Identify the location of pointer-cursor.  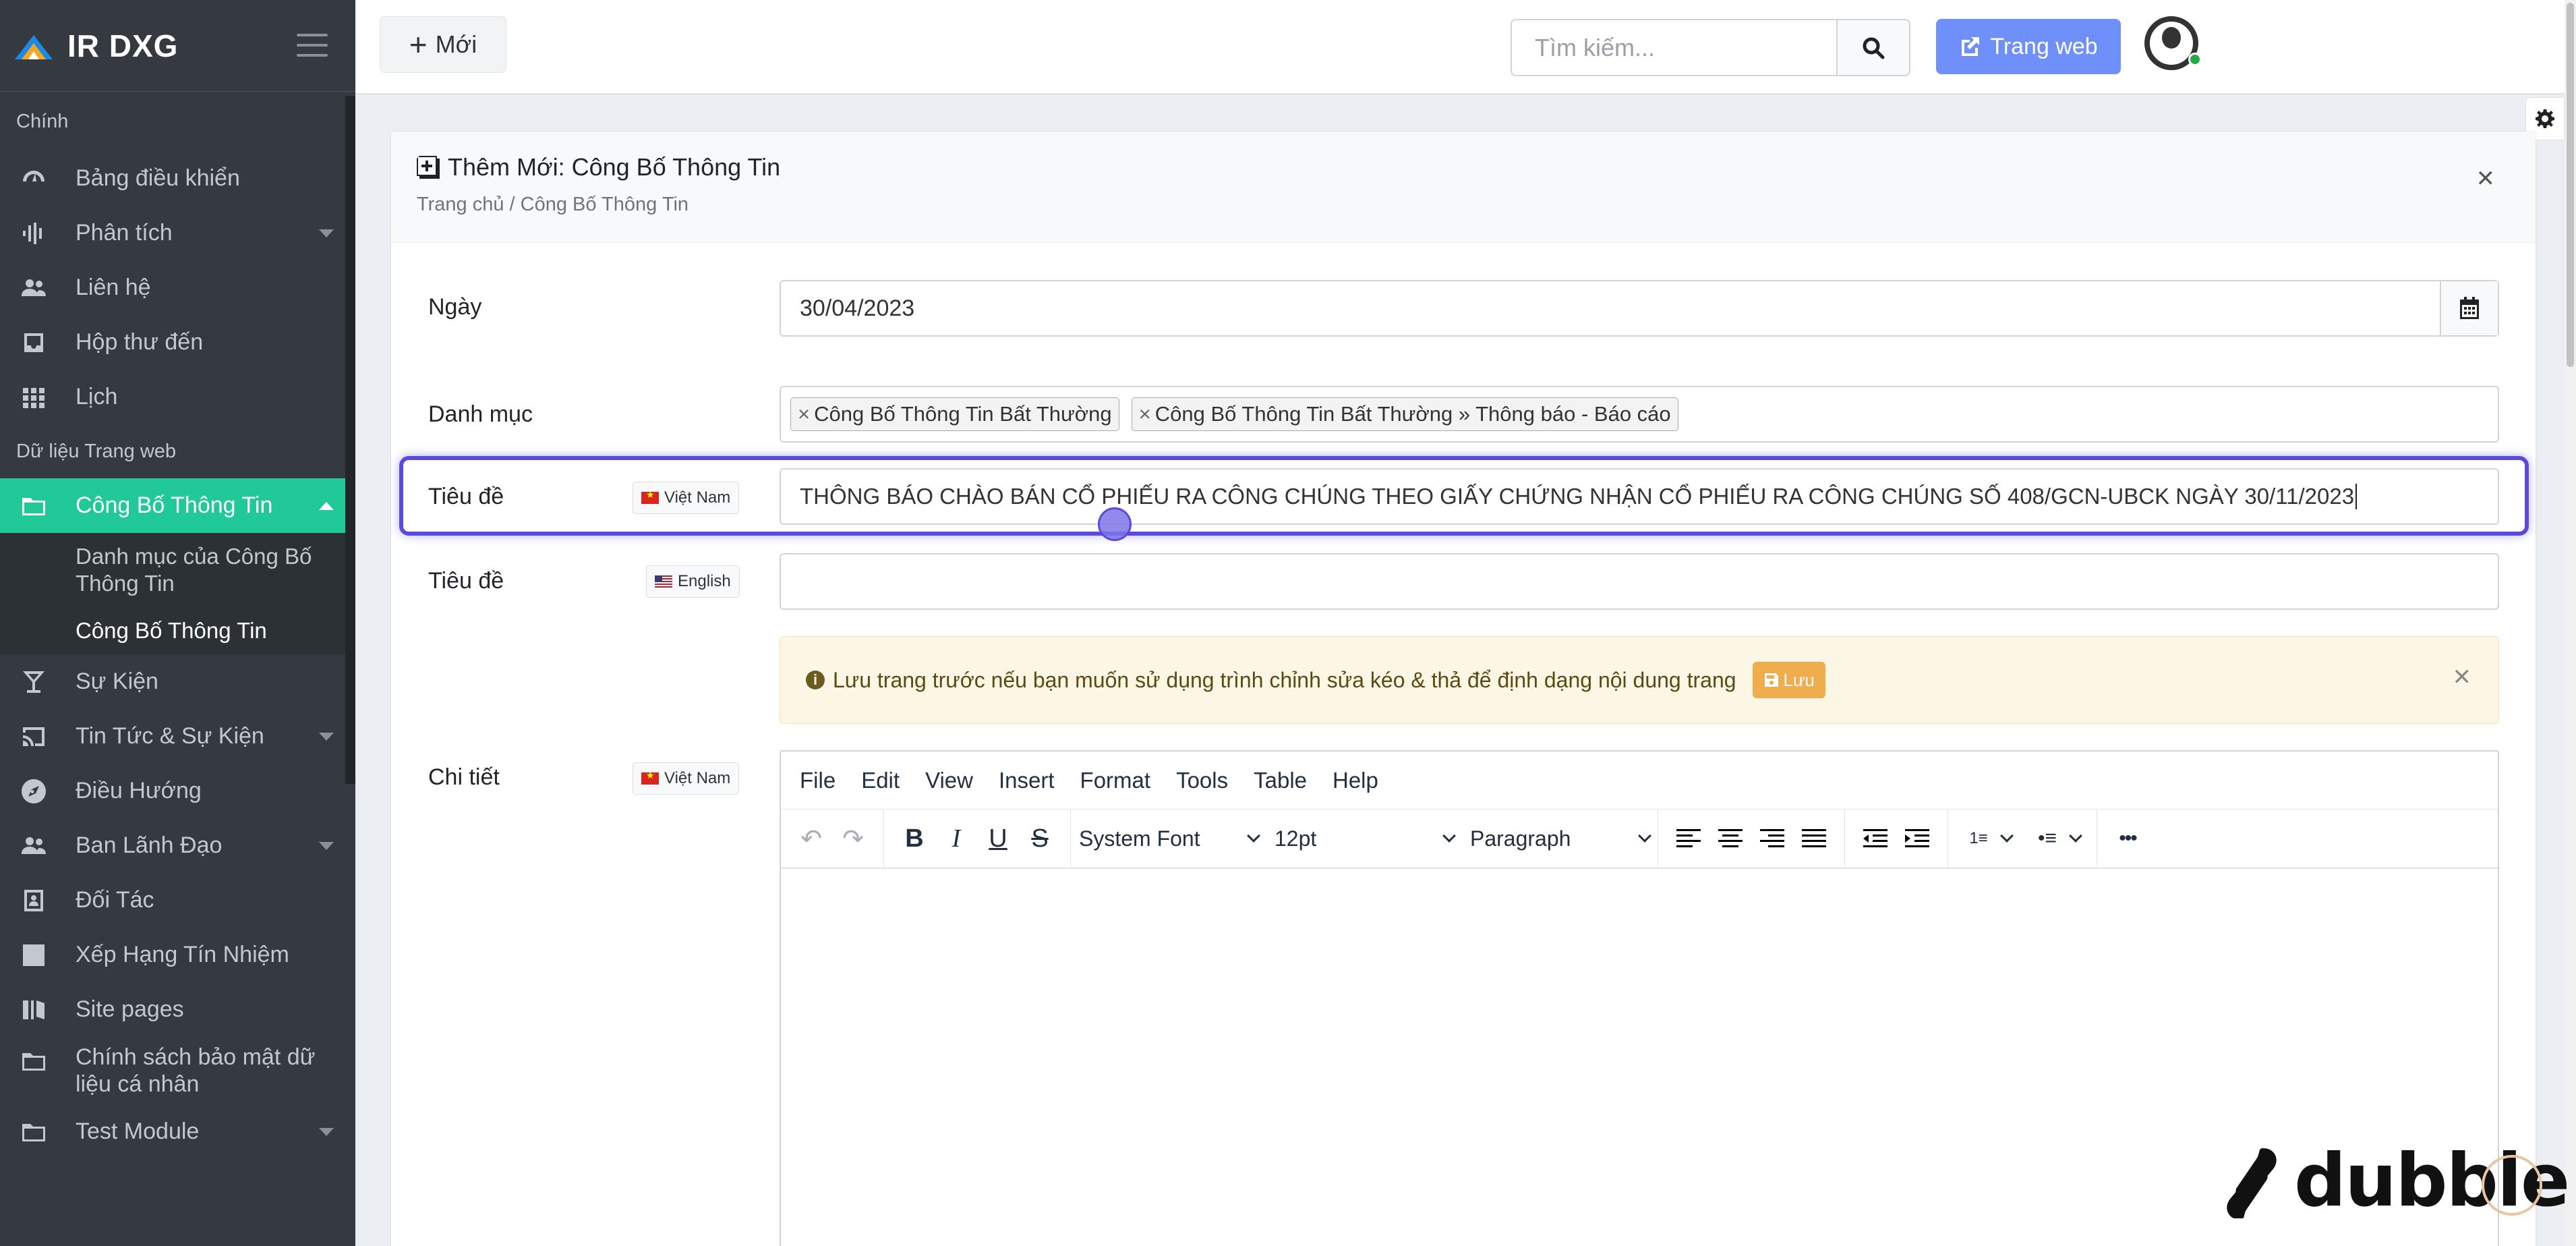
(1115, 524).